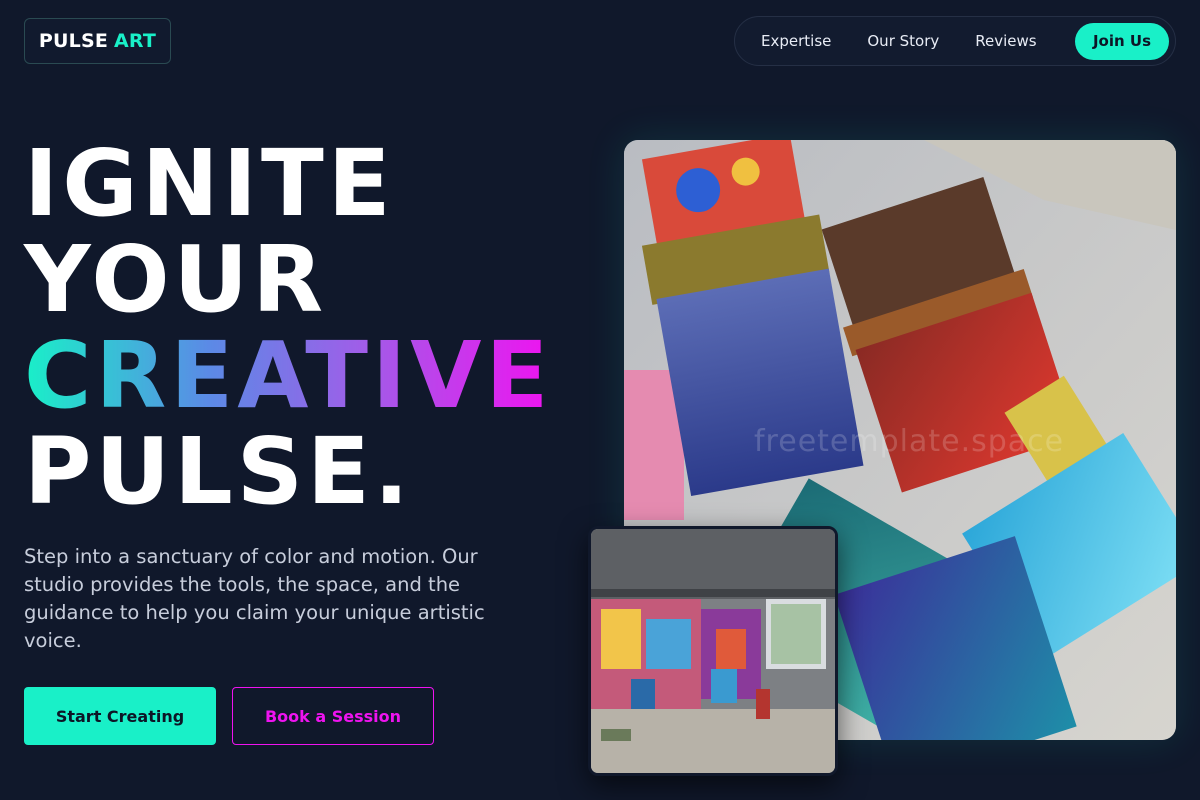 The height and width of the screenshot is (800, 1200). I want to click on headline-line-4: PULSE., so click(218, 471).